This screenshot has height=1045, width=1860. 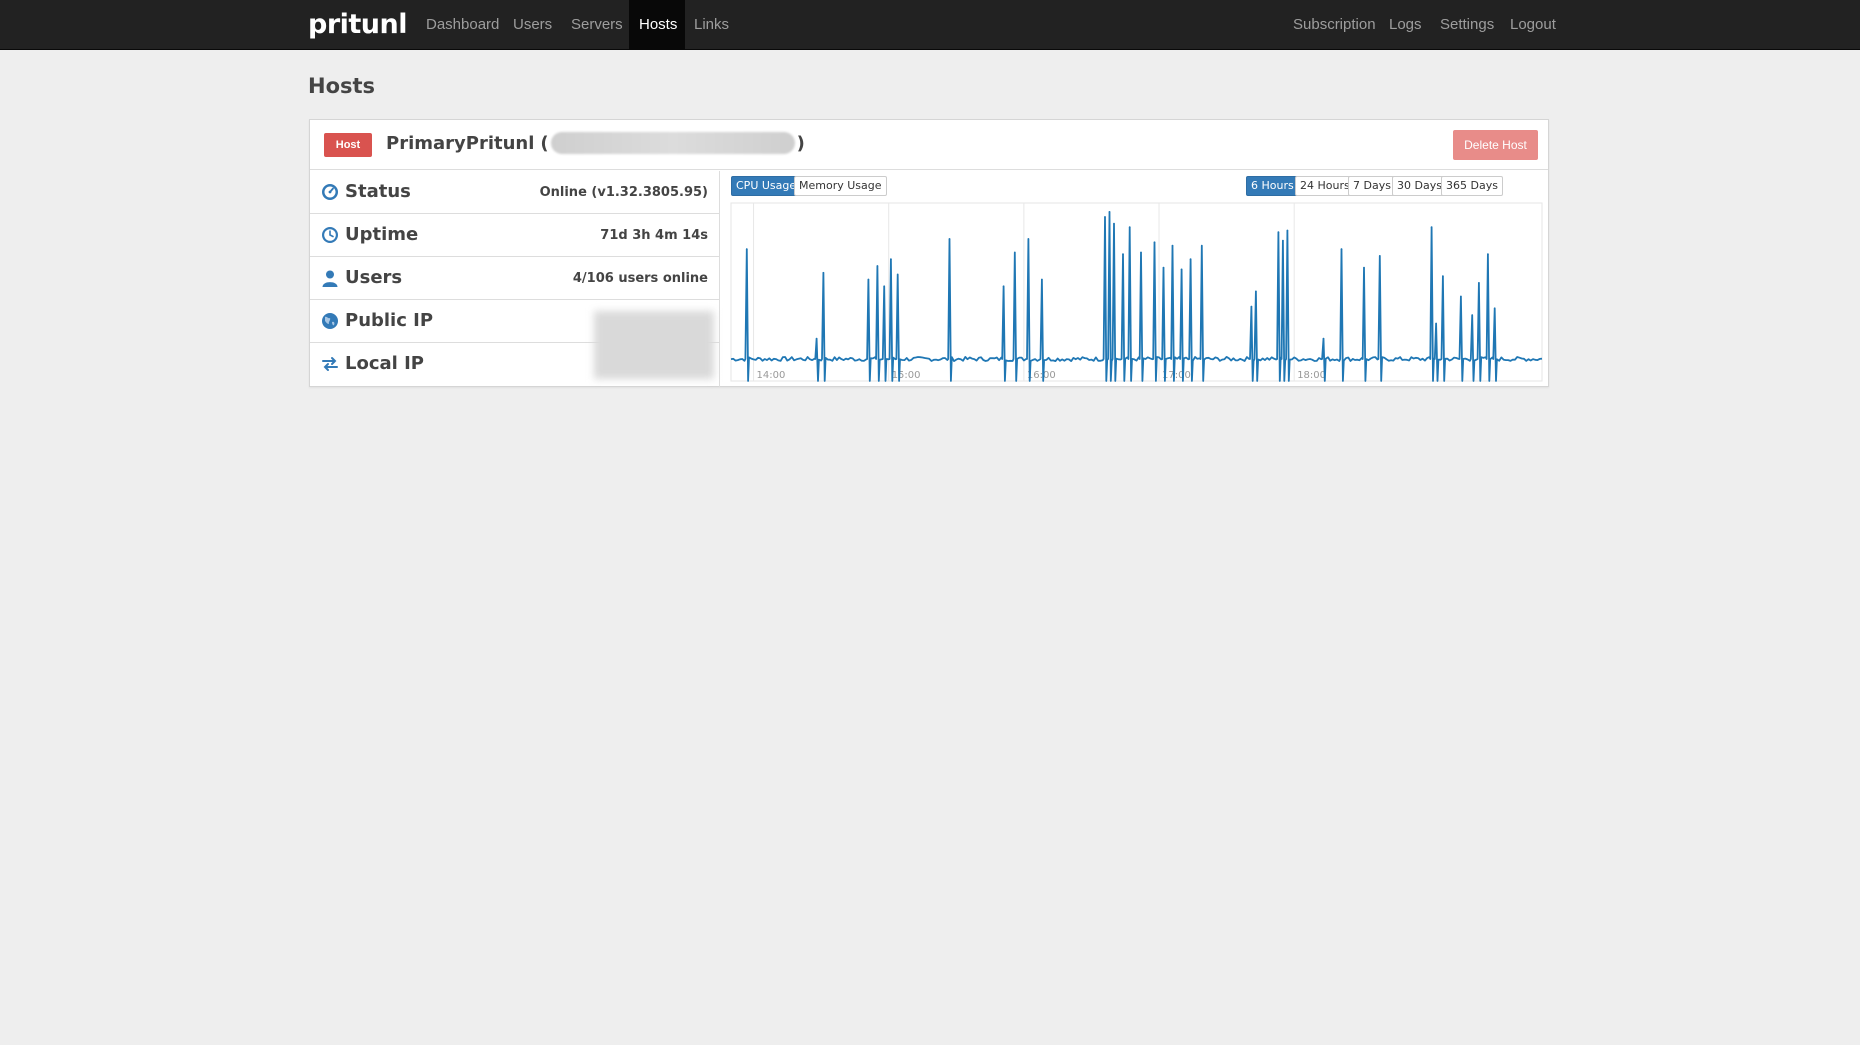 What do you see at coordinates (515, 192) in the screenshot?
I see `stat-status: Status Online (v1.32.3805.95)` at bounding box center [515, 192].